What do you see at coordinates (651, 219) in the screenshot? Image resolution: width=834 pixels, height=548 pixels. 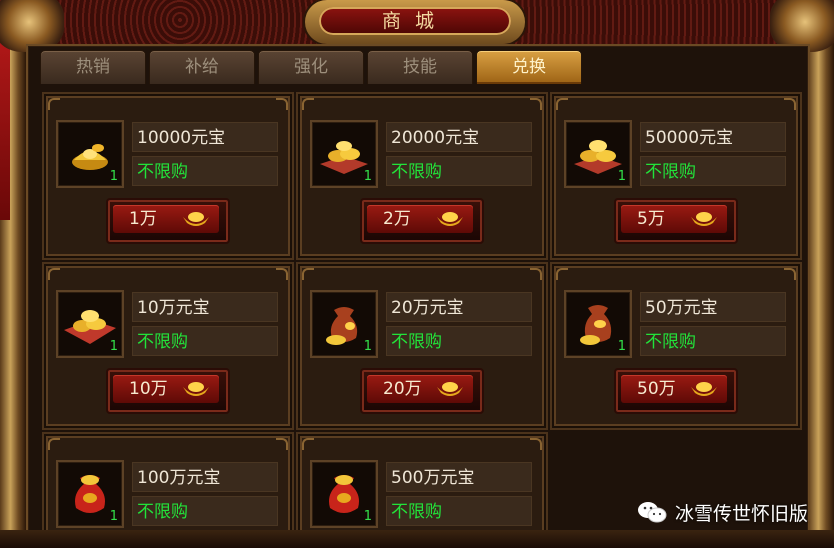 I see `price-label: 5万` at bounding box center [651, 219].